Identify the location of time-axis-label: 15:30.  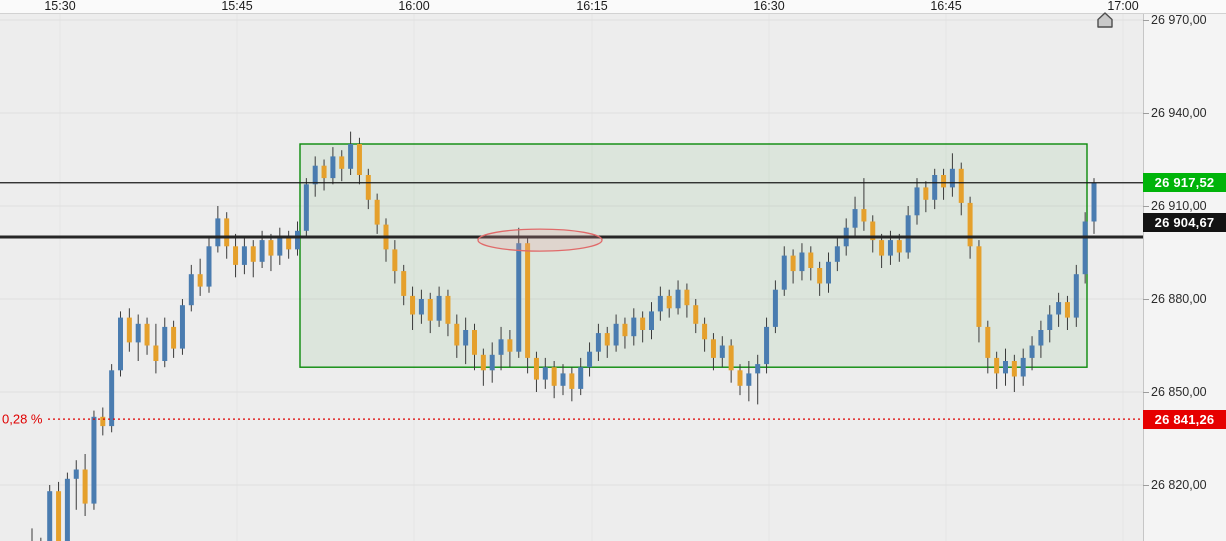
(60, 6).